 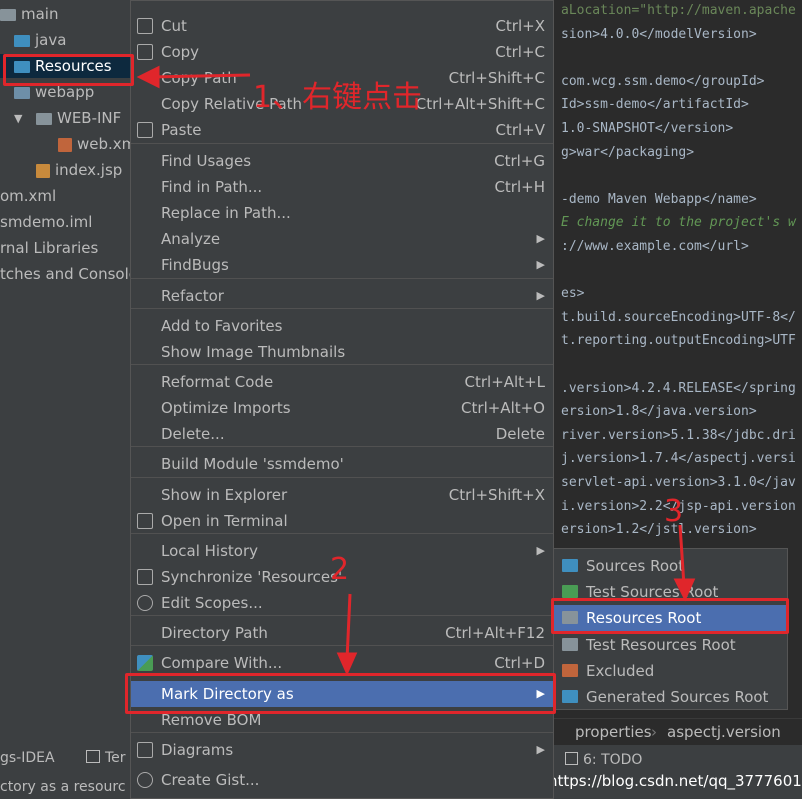 I want to click on arrow-2-line, so click(x=348, y=627).